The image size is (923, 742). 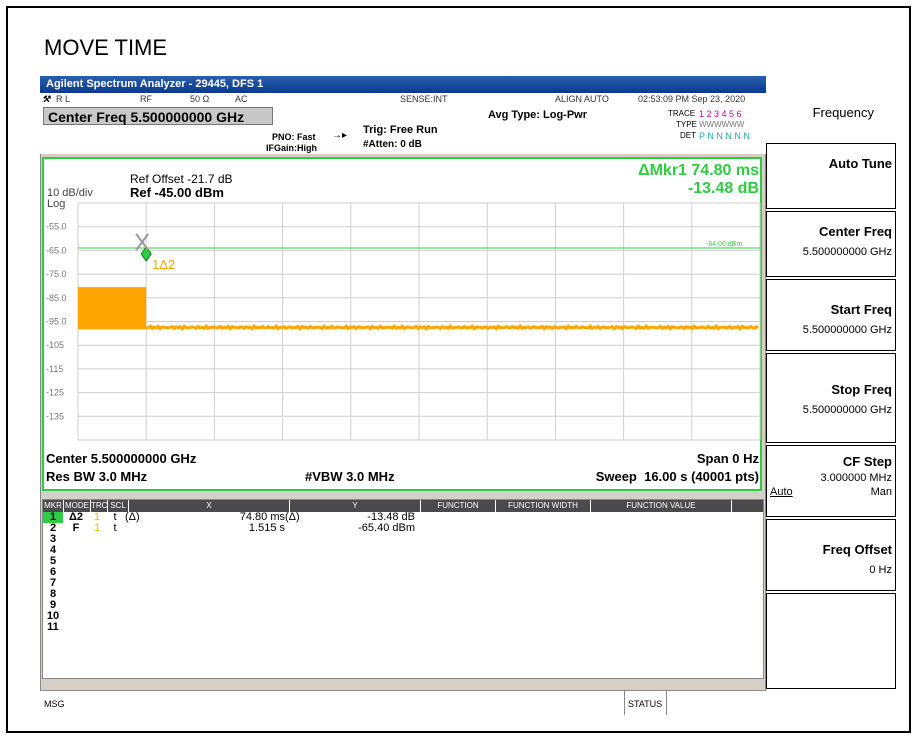 What do you see at coordinates (53, 594) in the screenshot?
I see `marker-cell-mkr: 8` at bounding box center [53, 594].